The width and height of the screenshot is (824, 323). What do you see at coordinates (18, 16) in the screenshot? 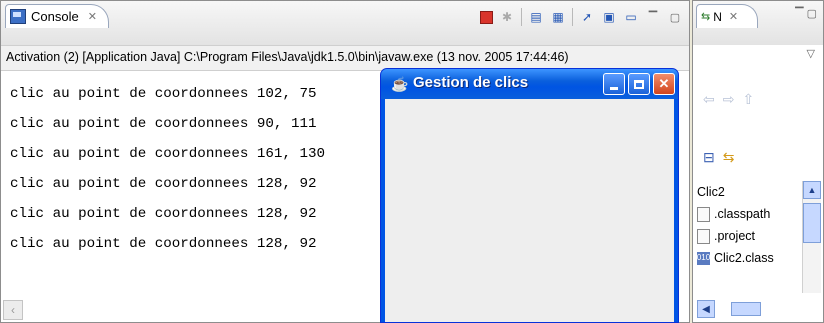
I see `console-icon` at bounding box center [18, 16].